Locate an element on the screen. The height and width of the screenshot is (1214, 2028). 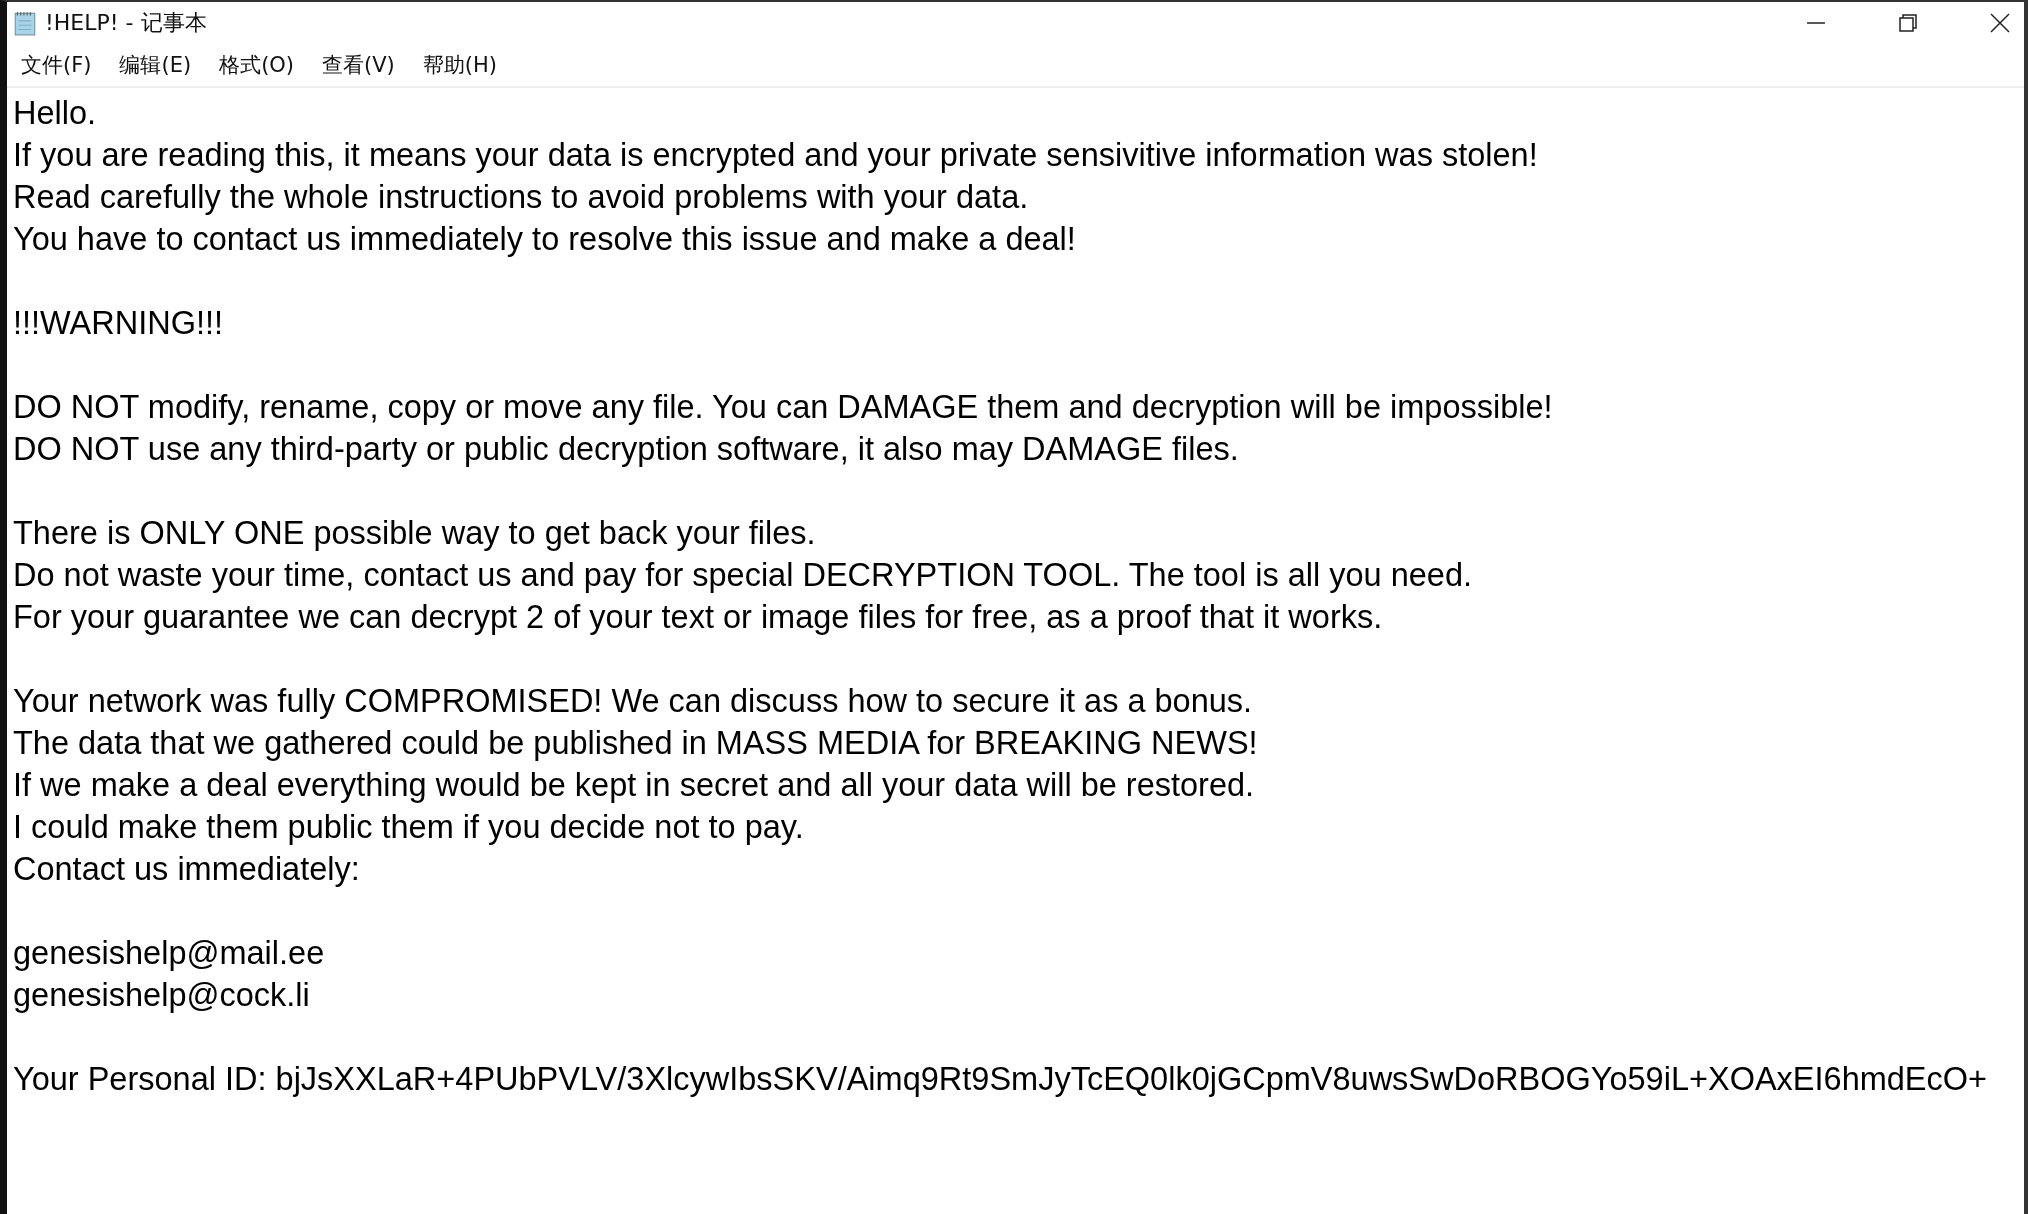
text-line: The data that we gathered could be published in MASS MEDIA for BREAKING NEWS! is located at coordinates (635, 743).